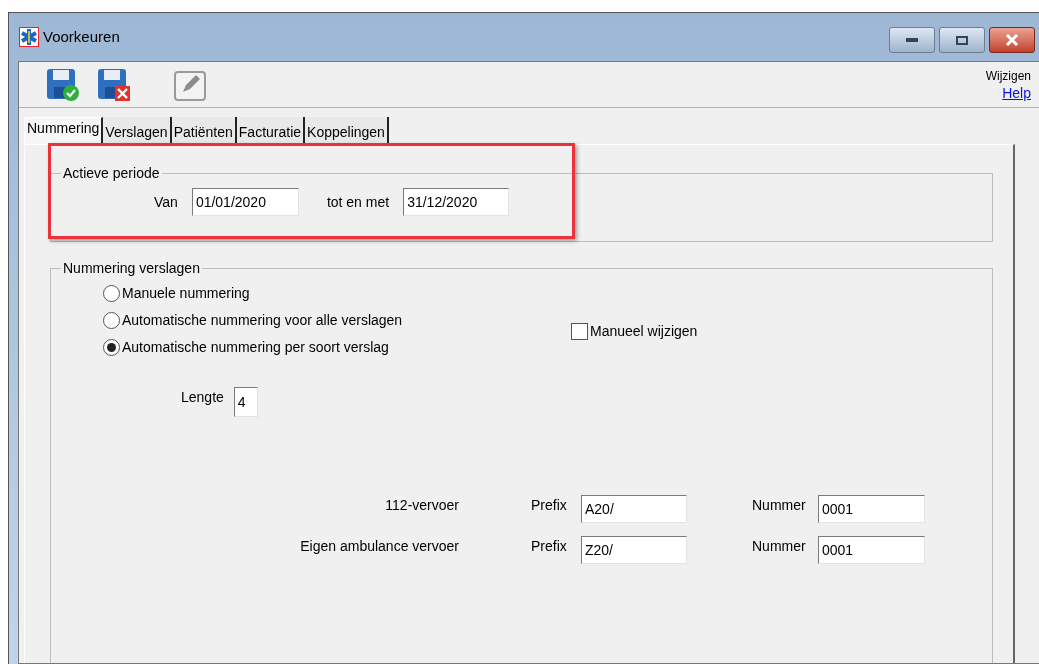 The width and height of the screenshot is (1039, 664). Describe the element at coordinates (114, 84) in the screenshot. I see `save-cancel-icon` at that location.